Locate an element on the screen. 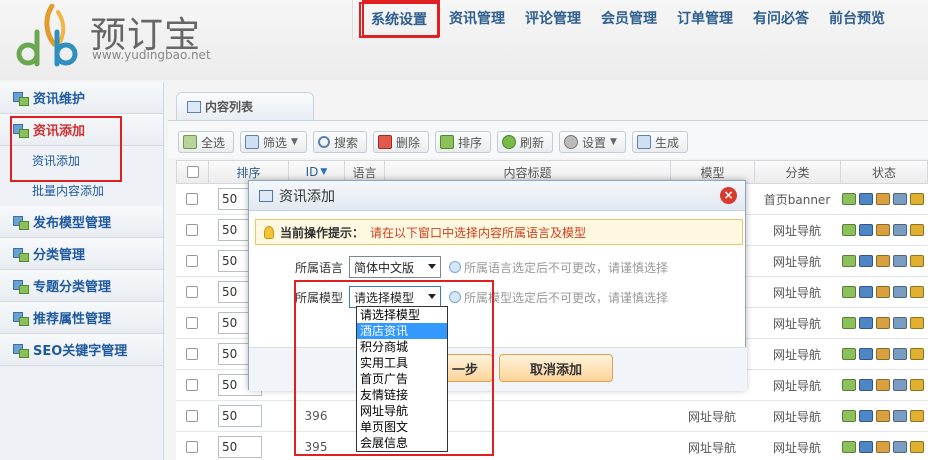 The height and width of the screenshot is (460, 928). sidebar-group-news-add: 资讯添加 is located at coordinates (81, 130).